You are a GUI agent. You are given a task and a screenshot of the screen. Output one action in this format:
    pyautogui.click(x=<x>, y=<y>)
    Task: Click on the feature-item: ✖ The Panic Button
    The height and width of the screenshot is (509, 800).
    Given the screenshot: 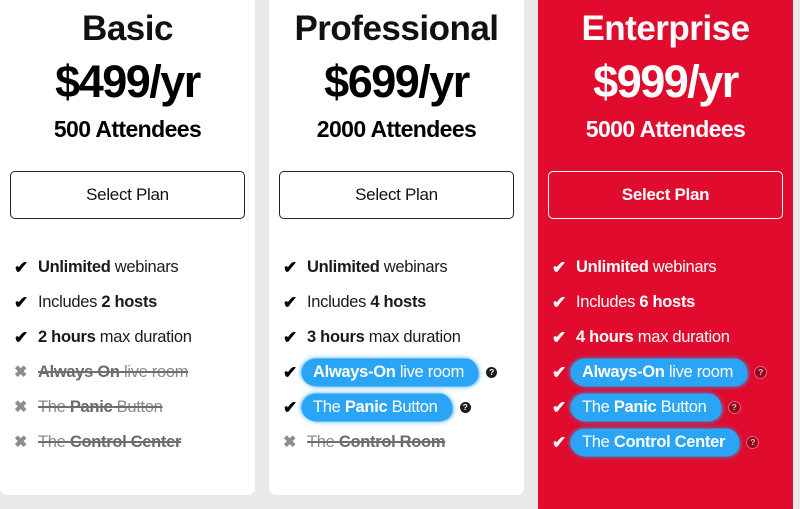 What is the action you would take?
    pyautogui.click(x=129, y=407)
    